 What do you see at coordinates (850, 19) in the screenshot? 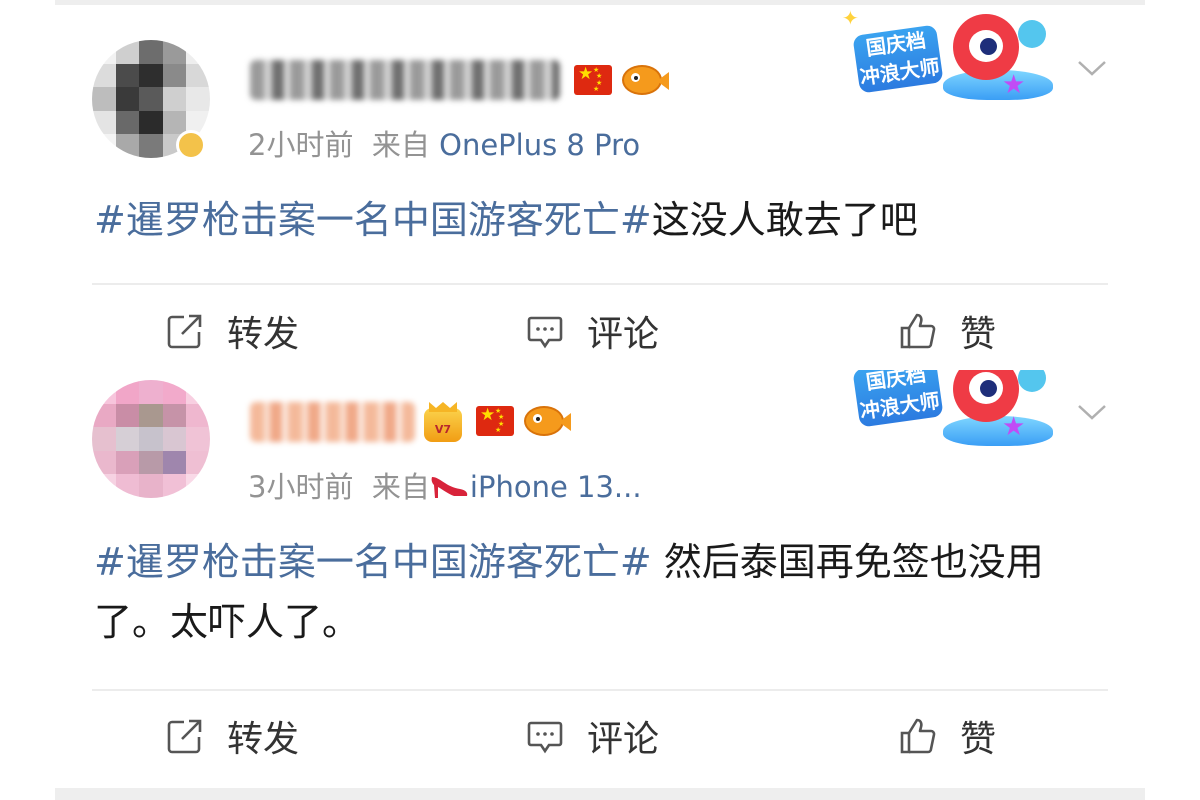
I see `sparkle-icon: ✦` at bounding box center [850, 19].